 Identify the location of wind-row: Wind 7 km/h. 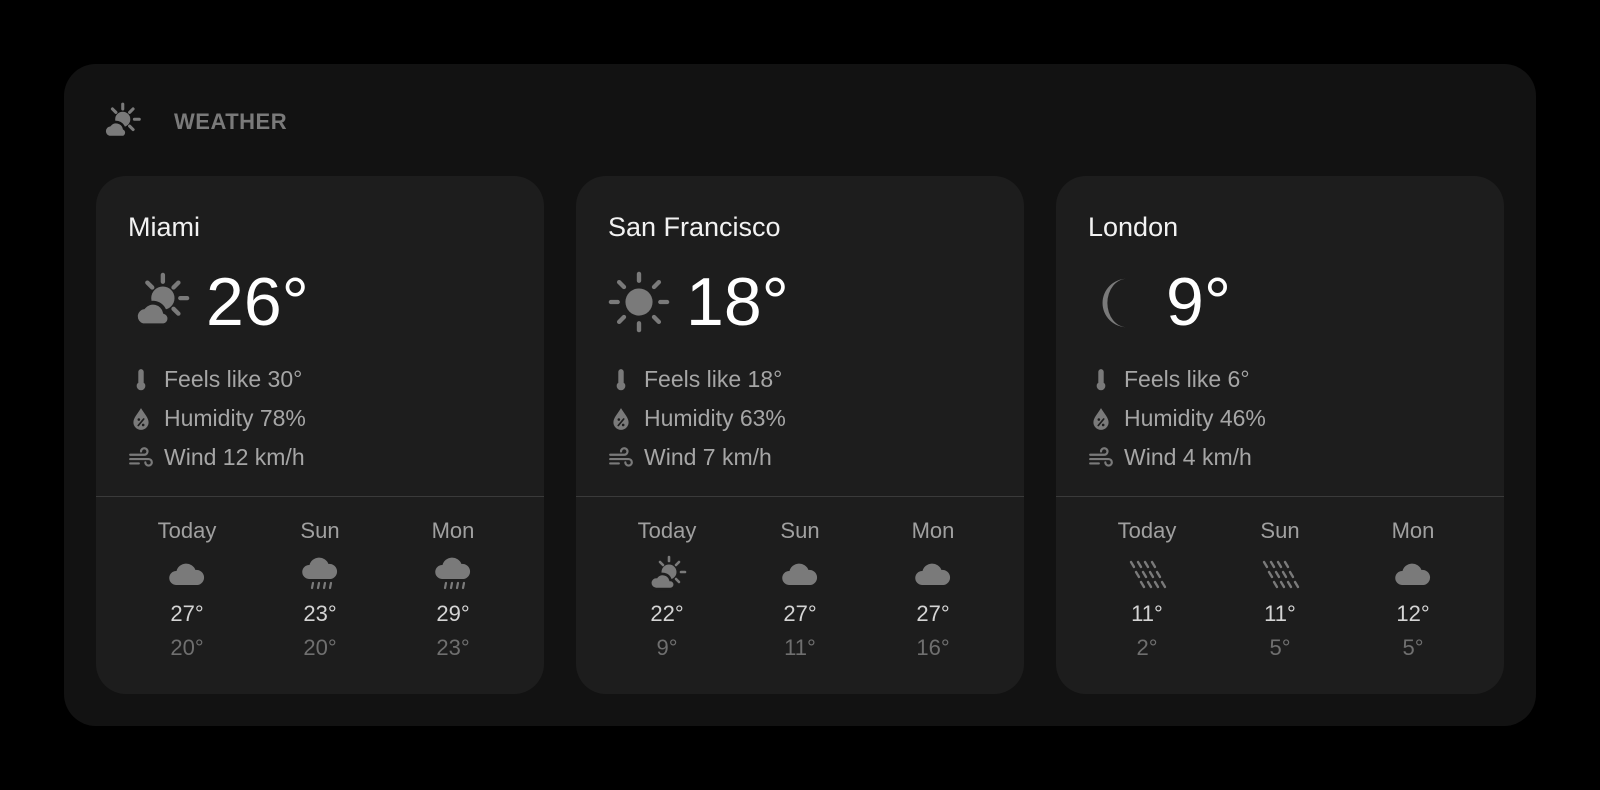
(697, 457).